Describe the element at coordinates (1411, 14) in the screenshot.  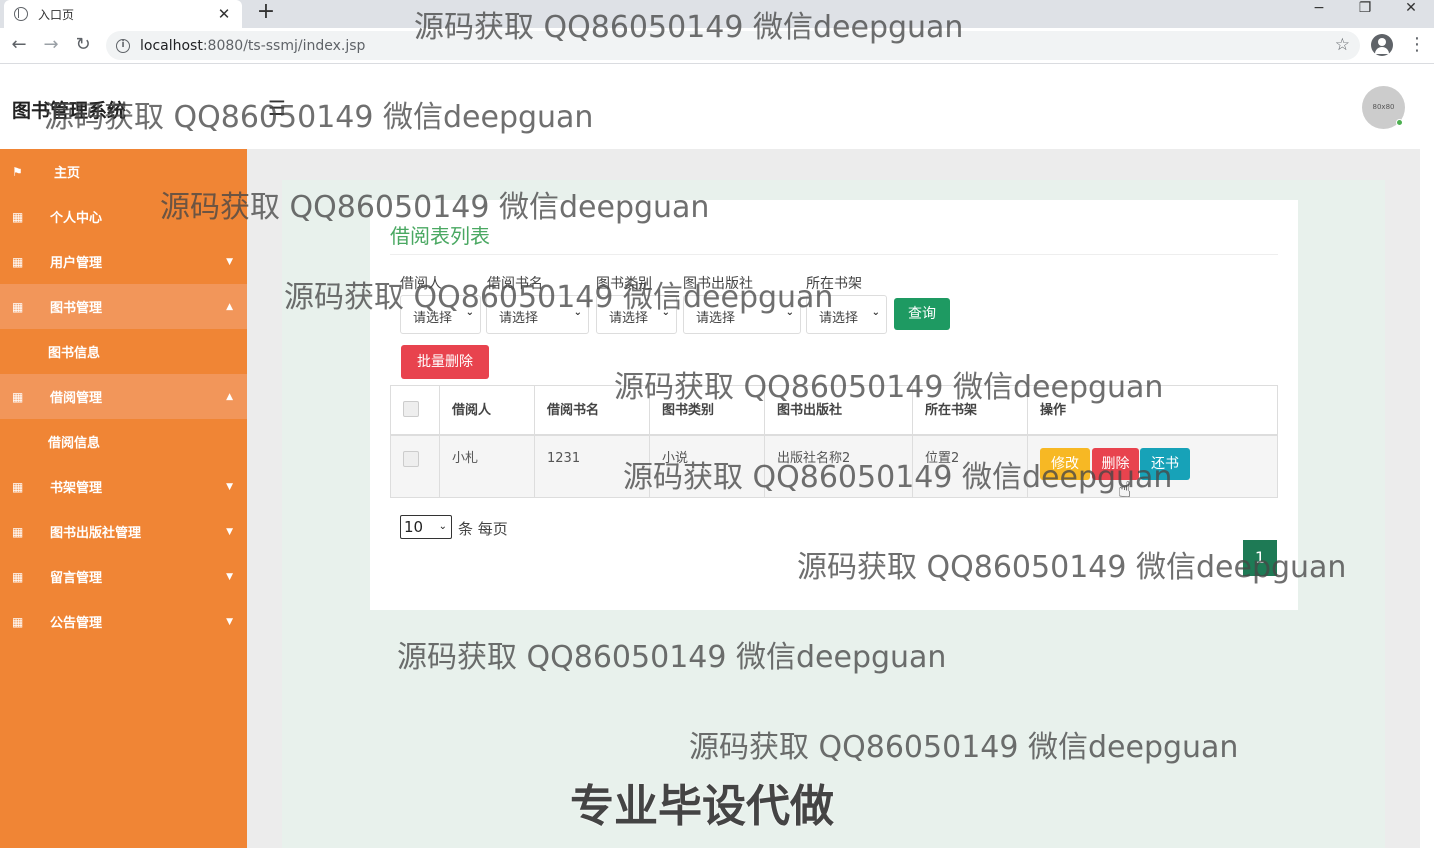
I see `close-window-button: ✕` at that location.